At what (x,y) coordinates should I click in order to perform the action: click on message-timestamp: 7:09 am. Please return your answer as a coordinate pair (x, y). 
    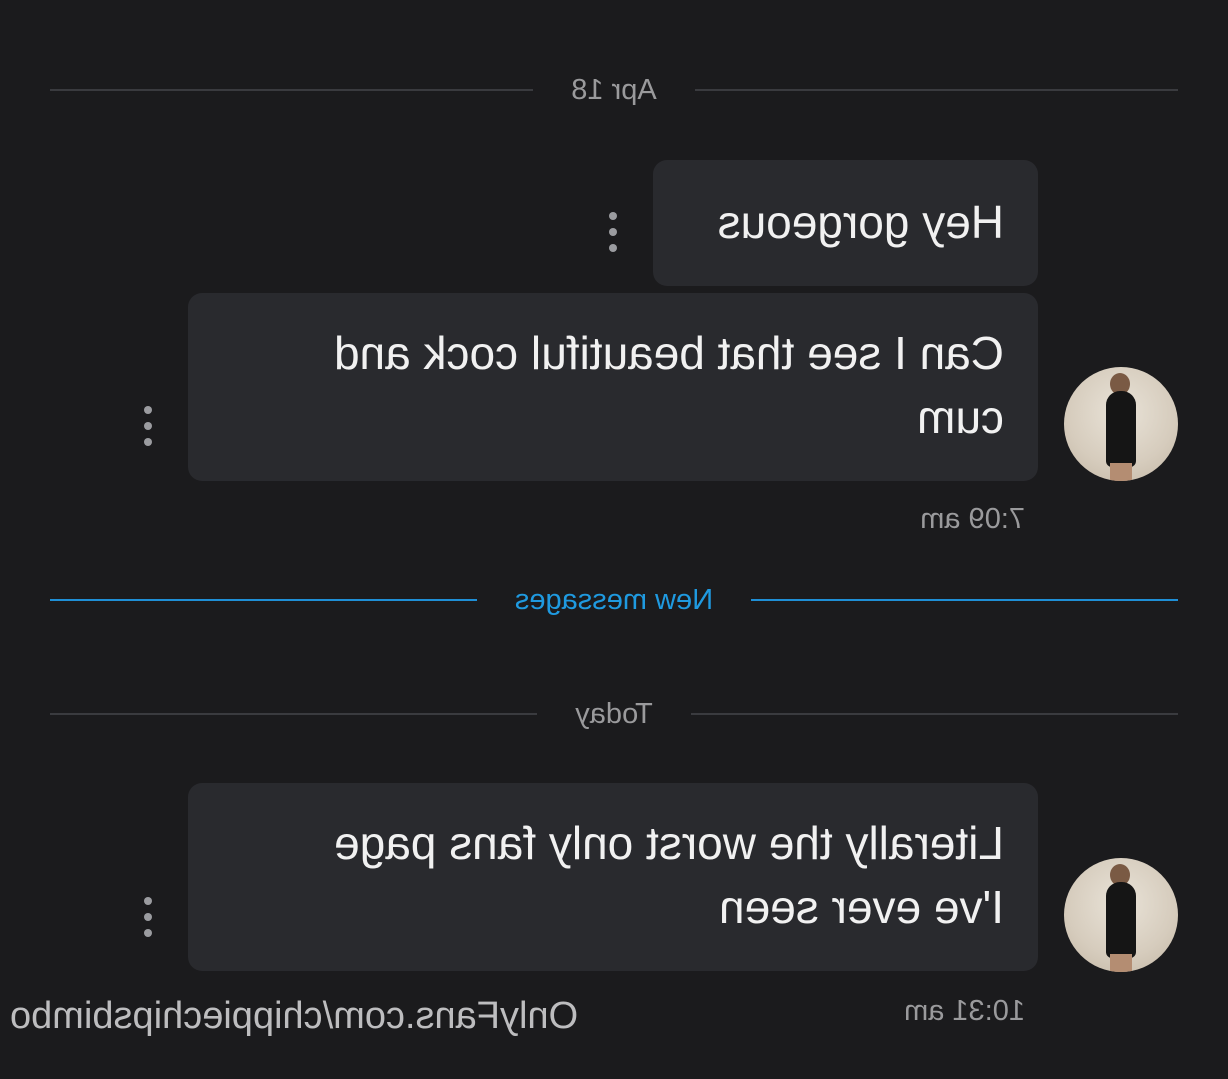
    Looking at the image, I should click on (972, 519).